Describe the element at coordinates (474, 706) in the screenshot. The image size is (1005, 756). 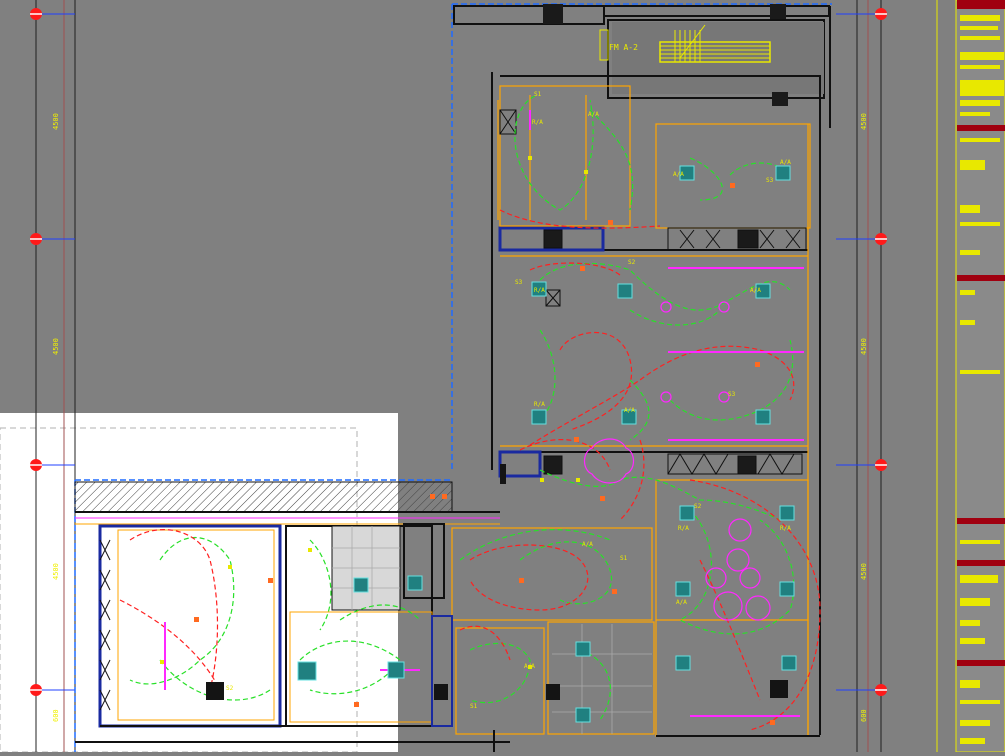
I see `label-s1-3: S1` at that location.